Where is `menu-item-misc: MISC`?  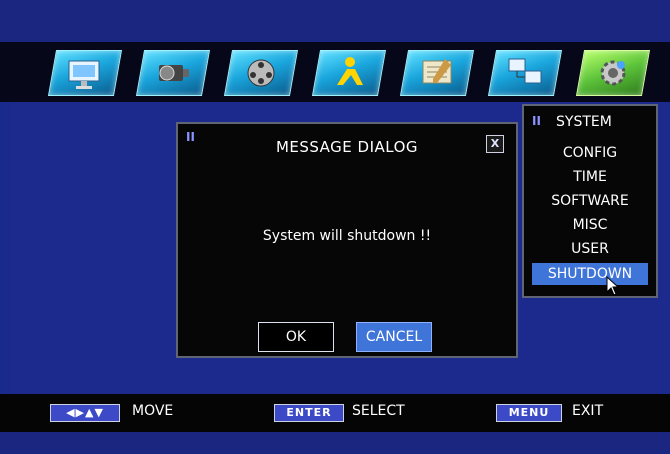 menu-item-misc: MISC is located at coordinates (590, 225).